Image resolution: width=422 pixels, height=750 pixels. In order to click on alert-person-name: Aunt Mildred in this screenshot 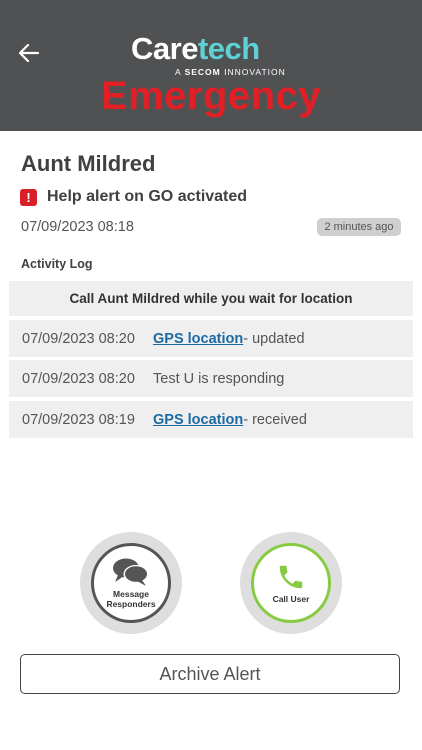, I will do `click(88, 163)`.